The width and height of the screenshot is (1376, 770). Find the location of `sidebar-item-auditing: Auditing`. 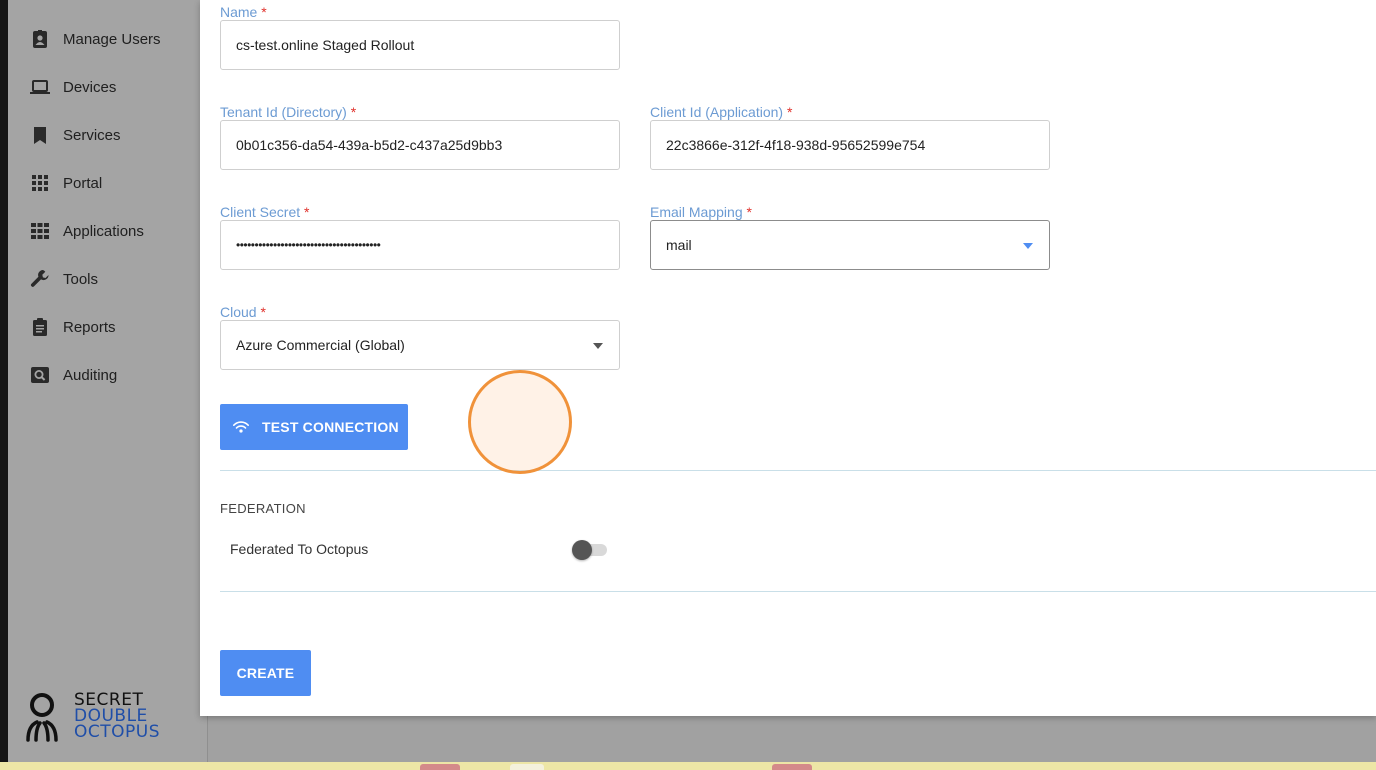

sidebar-item-auditing: Auditing is located at coordinates (73, 375).